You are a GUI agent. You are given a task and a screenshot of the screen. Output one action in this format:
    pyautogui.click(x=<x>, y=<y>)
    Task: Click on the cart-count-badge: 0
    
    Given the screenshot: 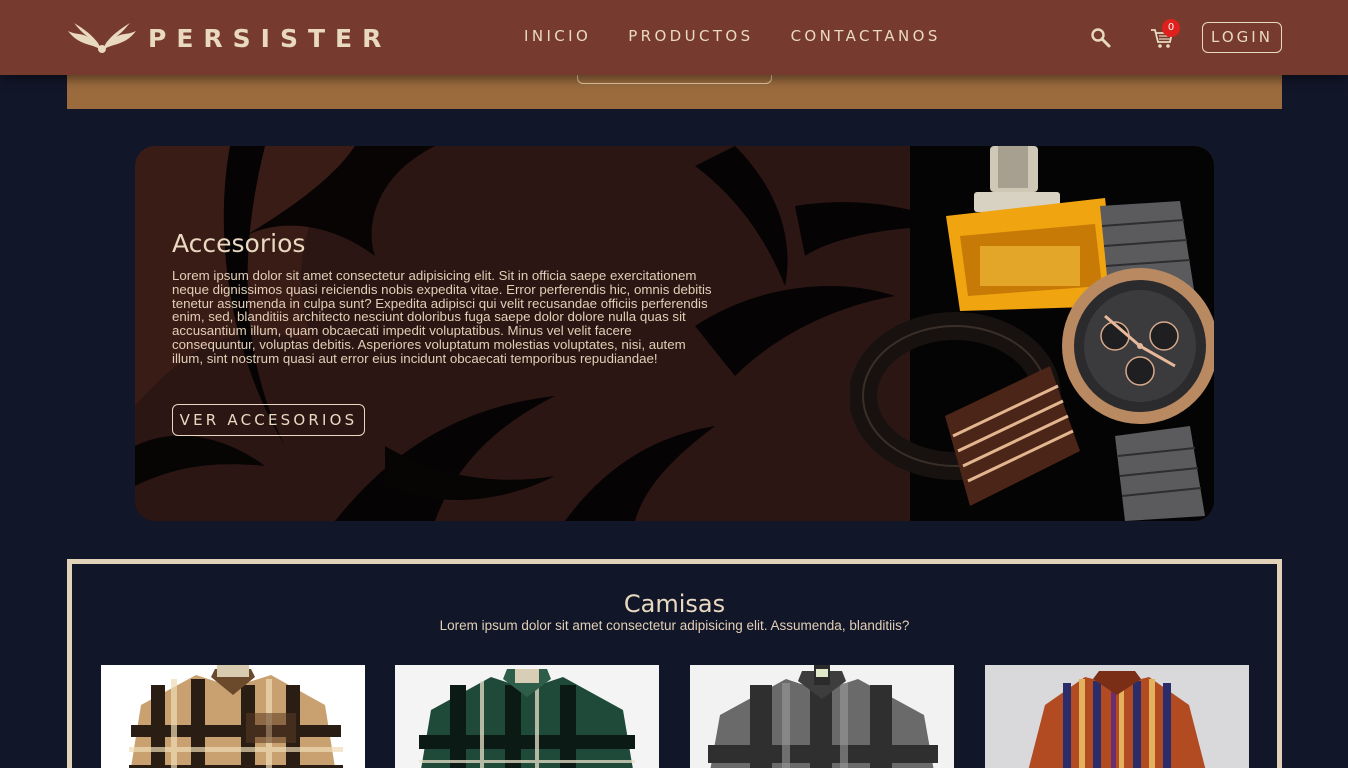 What is the action you would take?
    pyautogui.click(x=1171, y=28)
    